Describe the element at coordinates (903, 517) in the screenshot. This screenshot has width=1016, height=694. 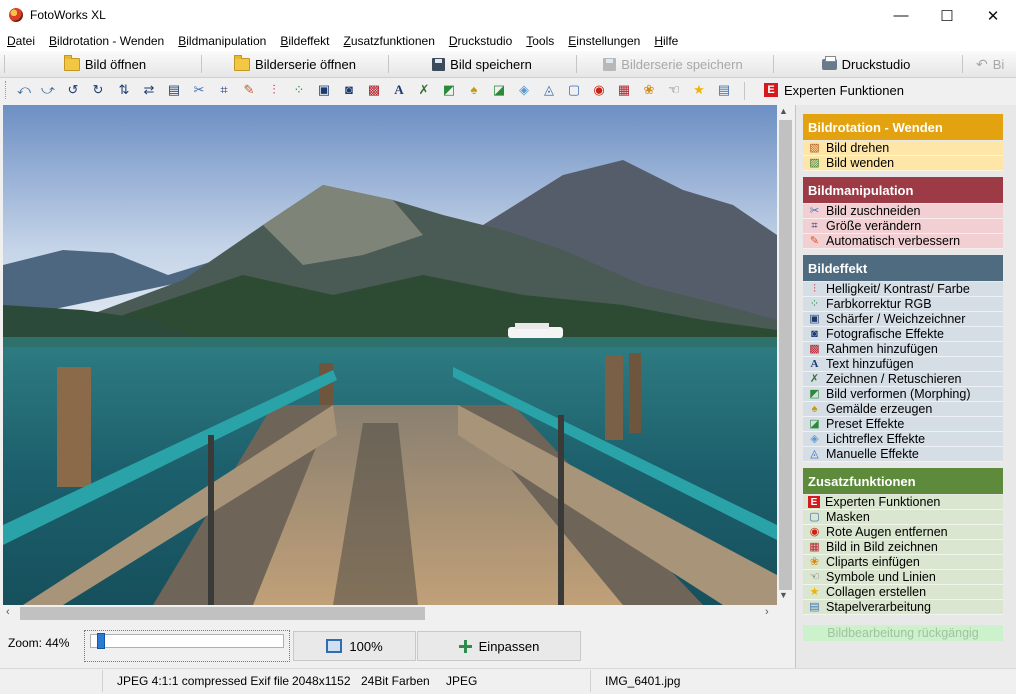
I see `panel-item-masken: ▢ Masken` at that location.